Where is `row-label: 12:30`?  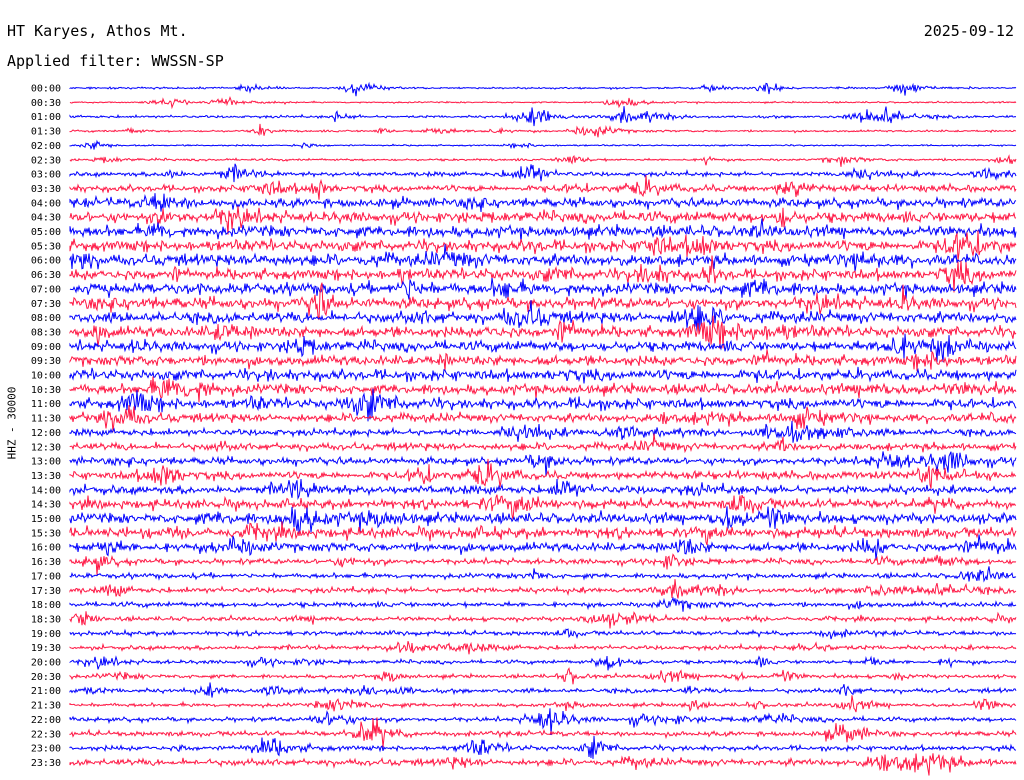
row-label: 12:30 is located at coordinates (46, 447).